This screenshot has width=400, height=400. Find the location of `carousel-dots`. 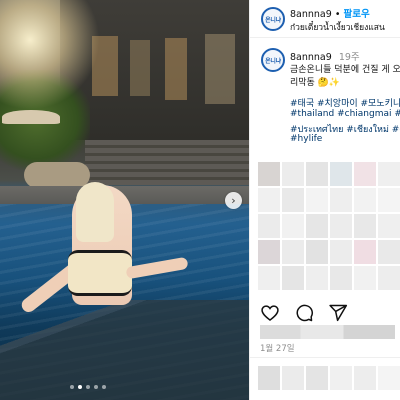

carousel-dots is located at coordinates (88, 387).